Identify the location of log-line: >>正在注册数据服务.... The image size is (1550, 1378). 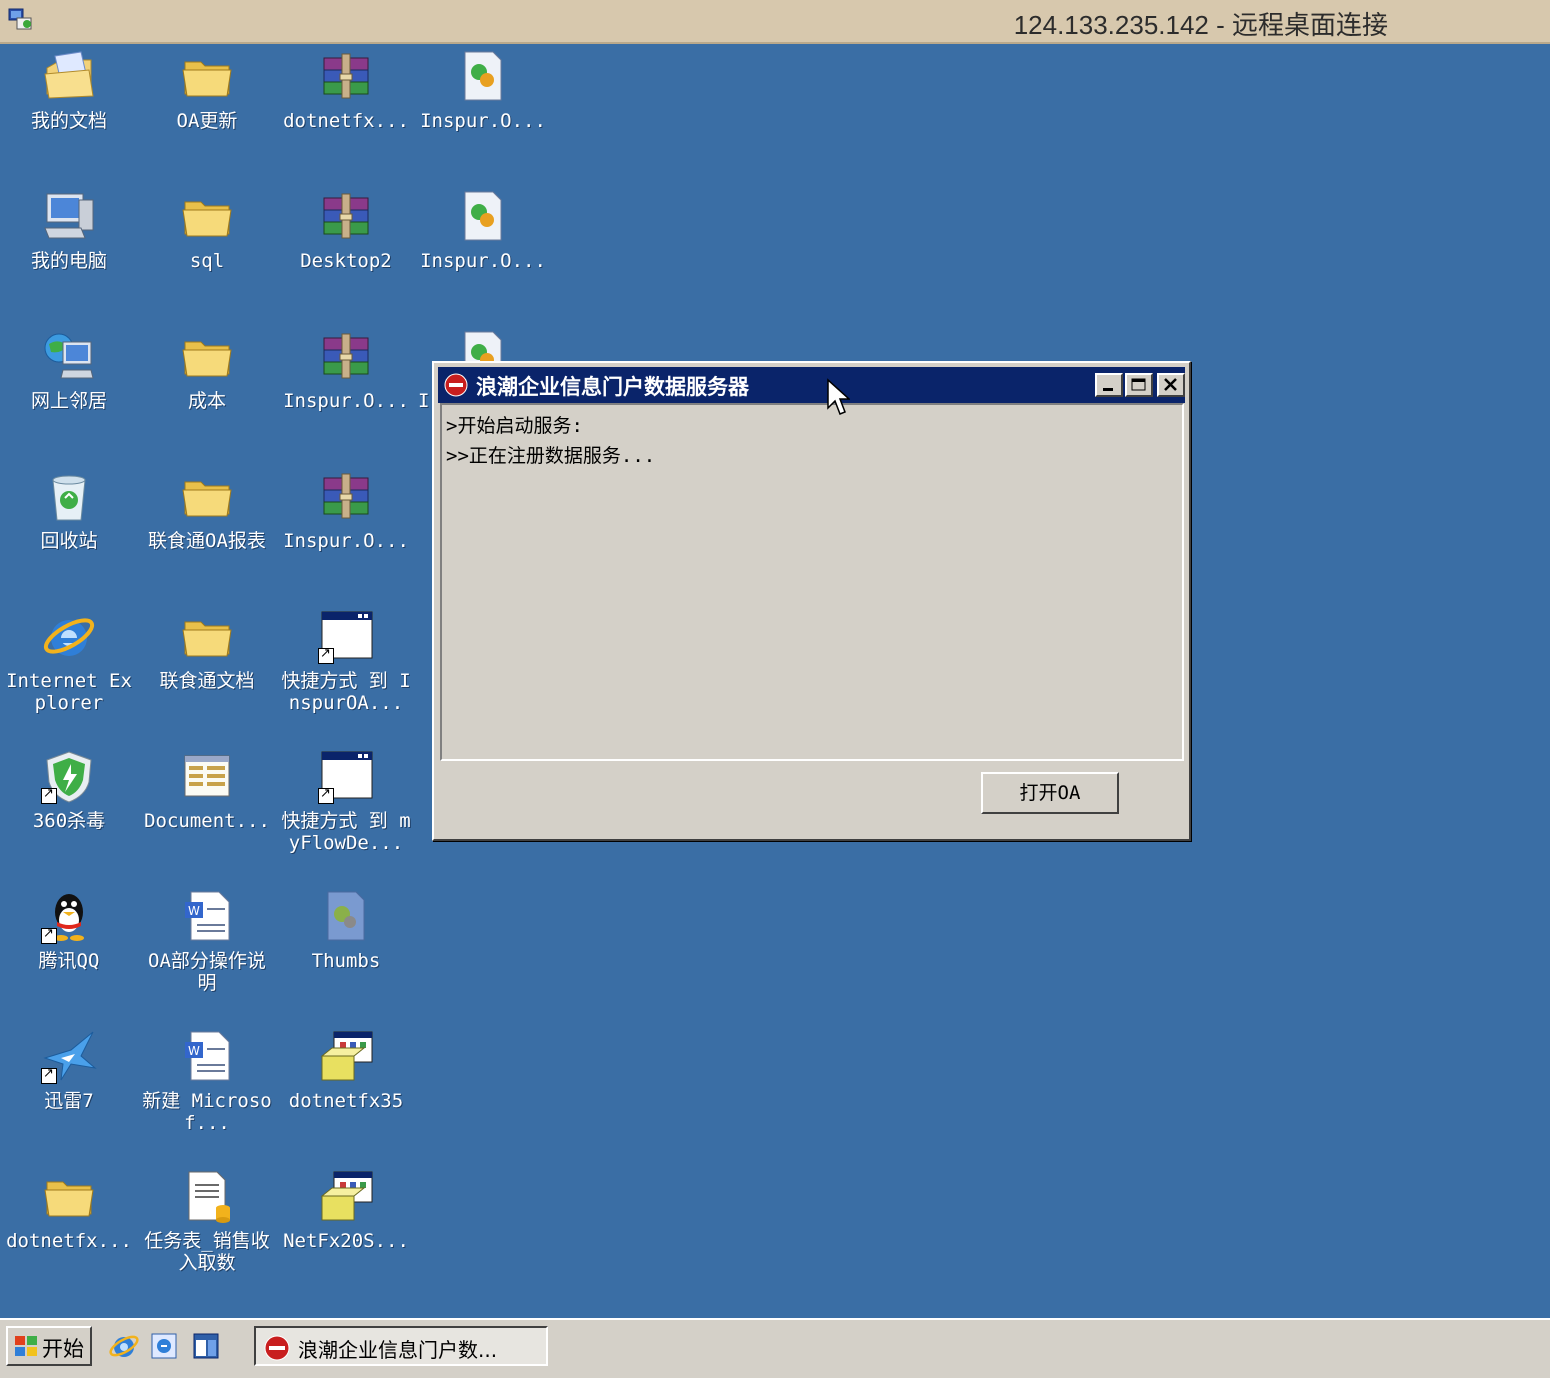
(551, 456).